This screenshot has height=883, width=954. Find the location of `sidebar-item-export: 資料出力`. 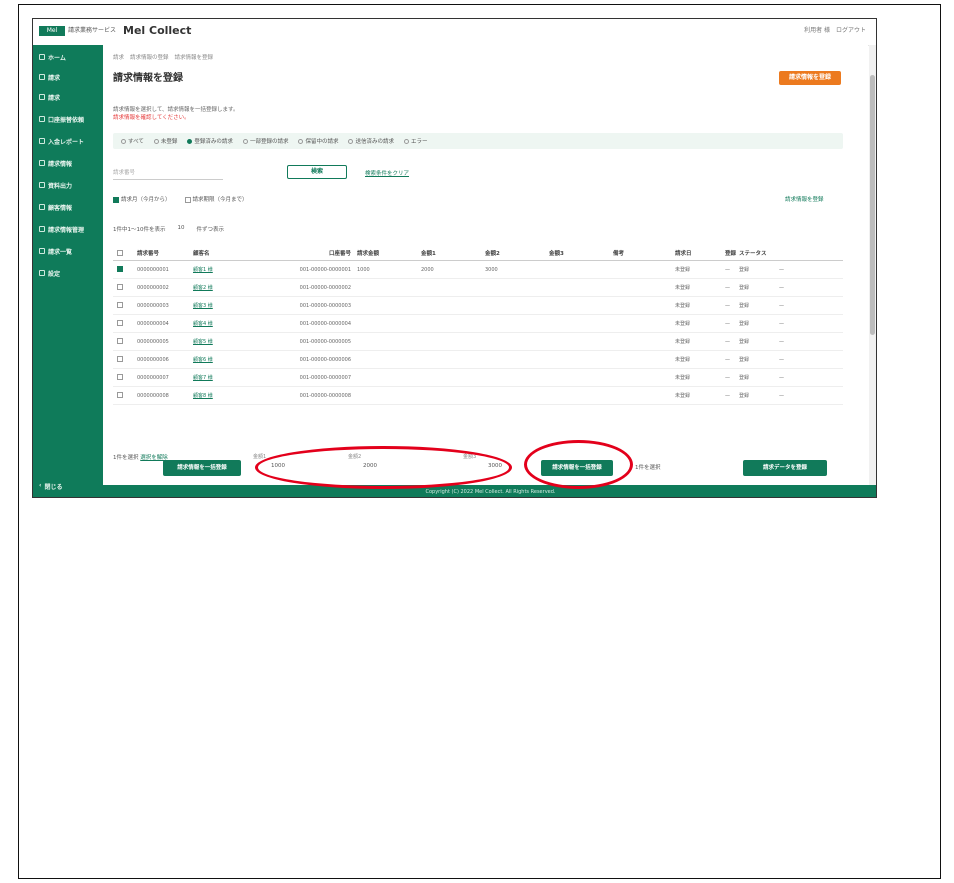

sidebar-item-export: 資料出力 is located at coordinates (55, 185).